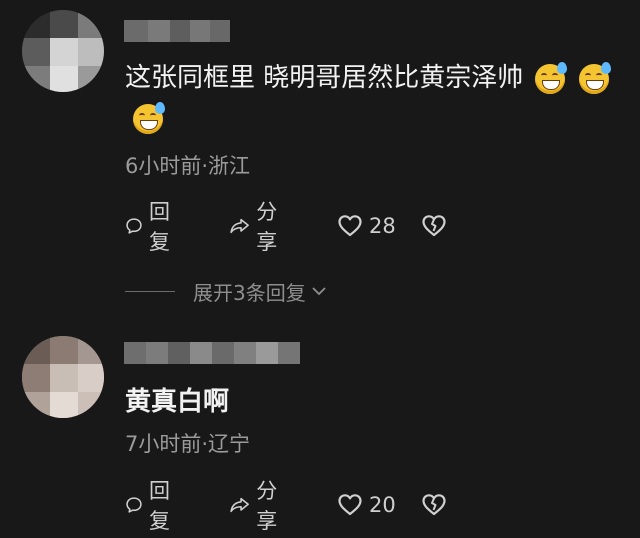  Describe the element at coordinates (366, 226) in the screenshot. I see `like-button: 28` at that location.